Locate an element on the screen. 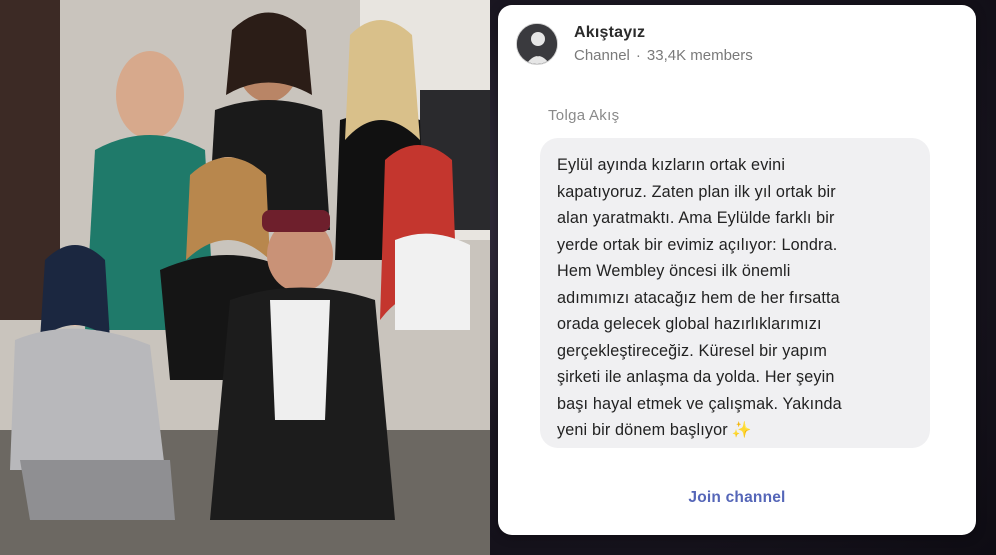 The width and height of the screenshot is (996, 555). channel-meta: Channel · 33,4K members is located at coordinates (663, 55).